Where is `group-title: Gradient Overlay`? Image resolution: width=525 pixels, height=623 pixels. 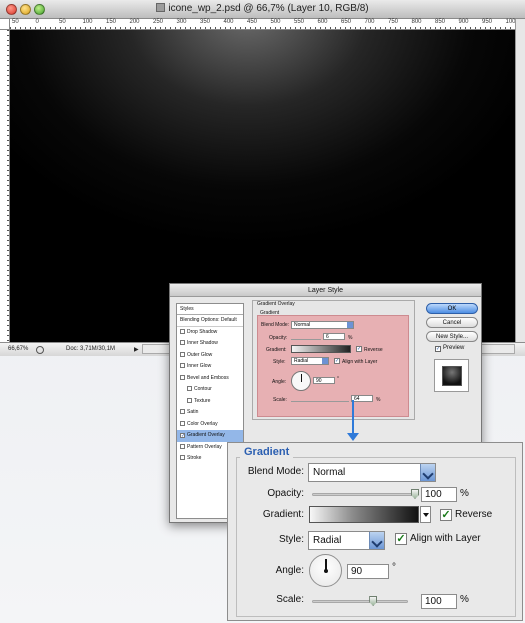 group-title: Gradient Overlay is located at coordinates (276, 304).